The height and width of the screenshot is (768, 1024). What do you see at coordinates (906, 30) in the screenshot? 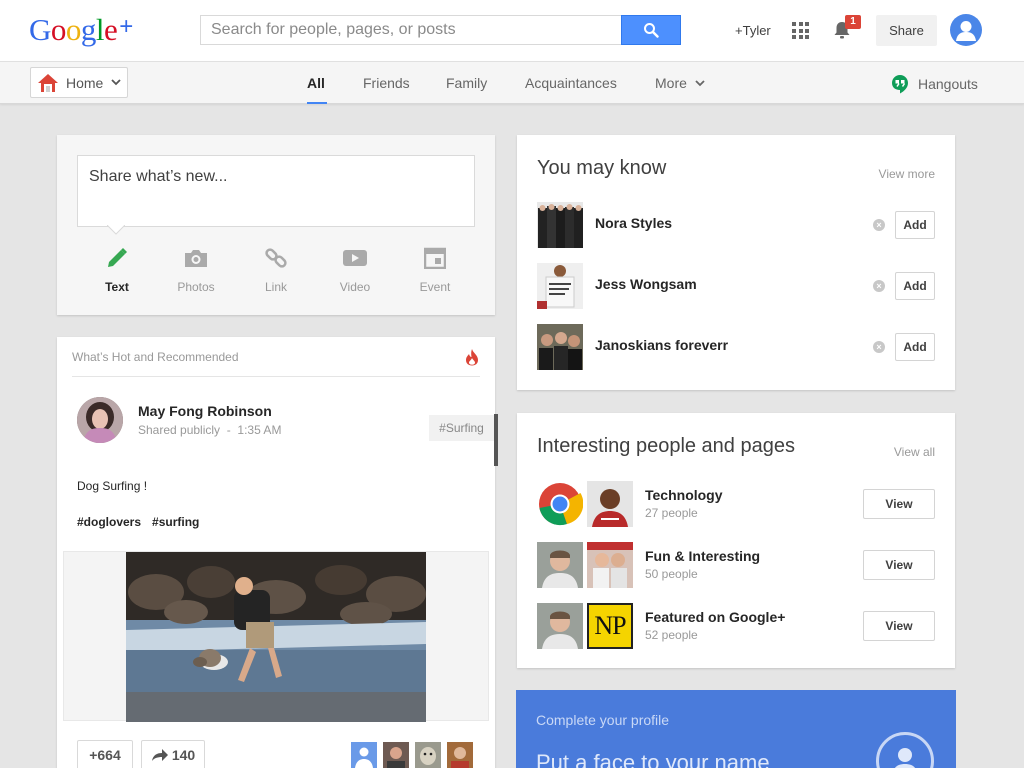
I see `share-button: Share` at bounding box center [906, 30].